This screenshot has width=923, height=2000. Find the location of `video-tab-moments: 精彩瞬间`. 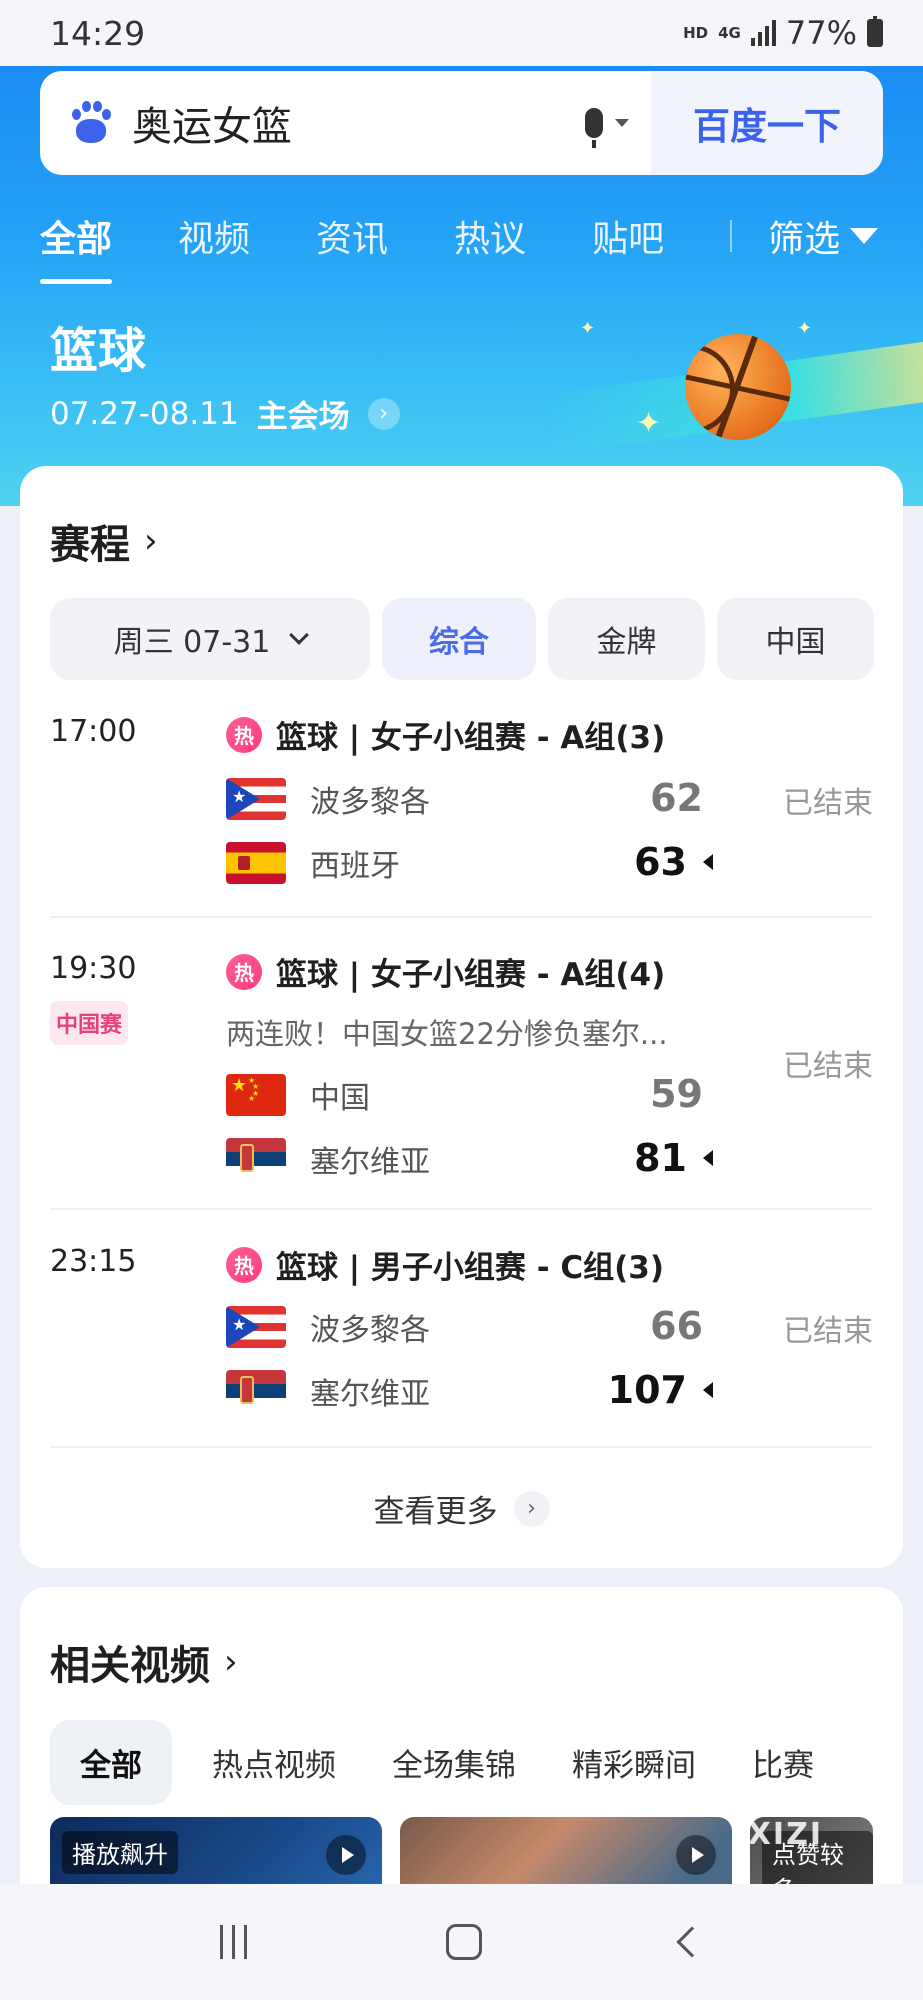

video-tab-moments: 精彩瞬间 is located at coordinates (634, 1762).